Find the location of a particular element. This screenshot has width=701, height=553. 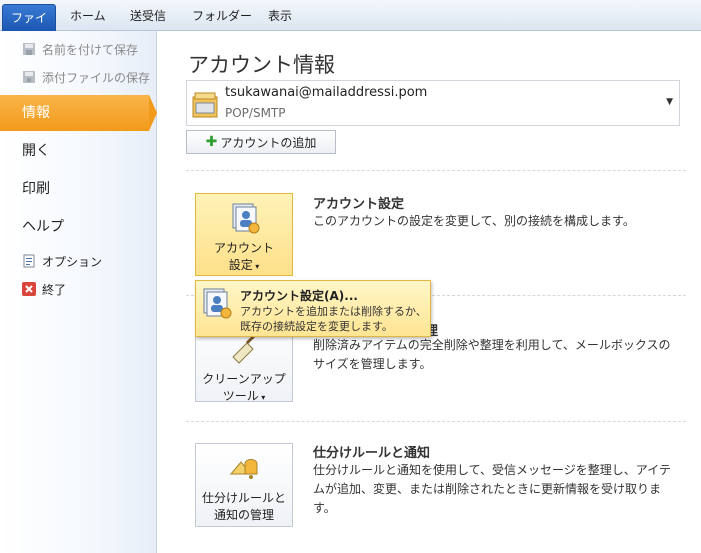

tab-send-receive: 送受信 is located at coordinates (148, 16).